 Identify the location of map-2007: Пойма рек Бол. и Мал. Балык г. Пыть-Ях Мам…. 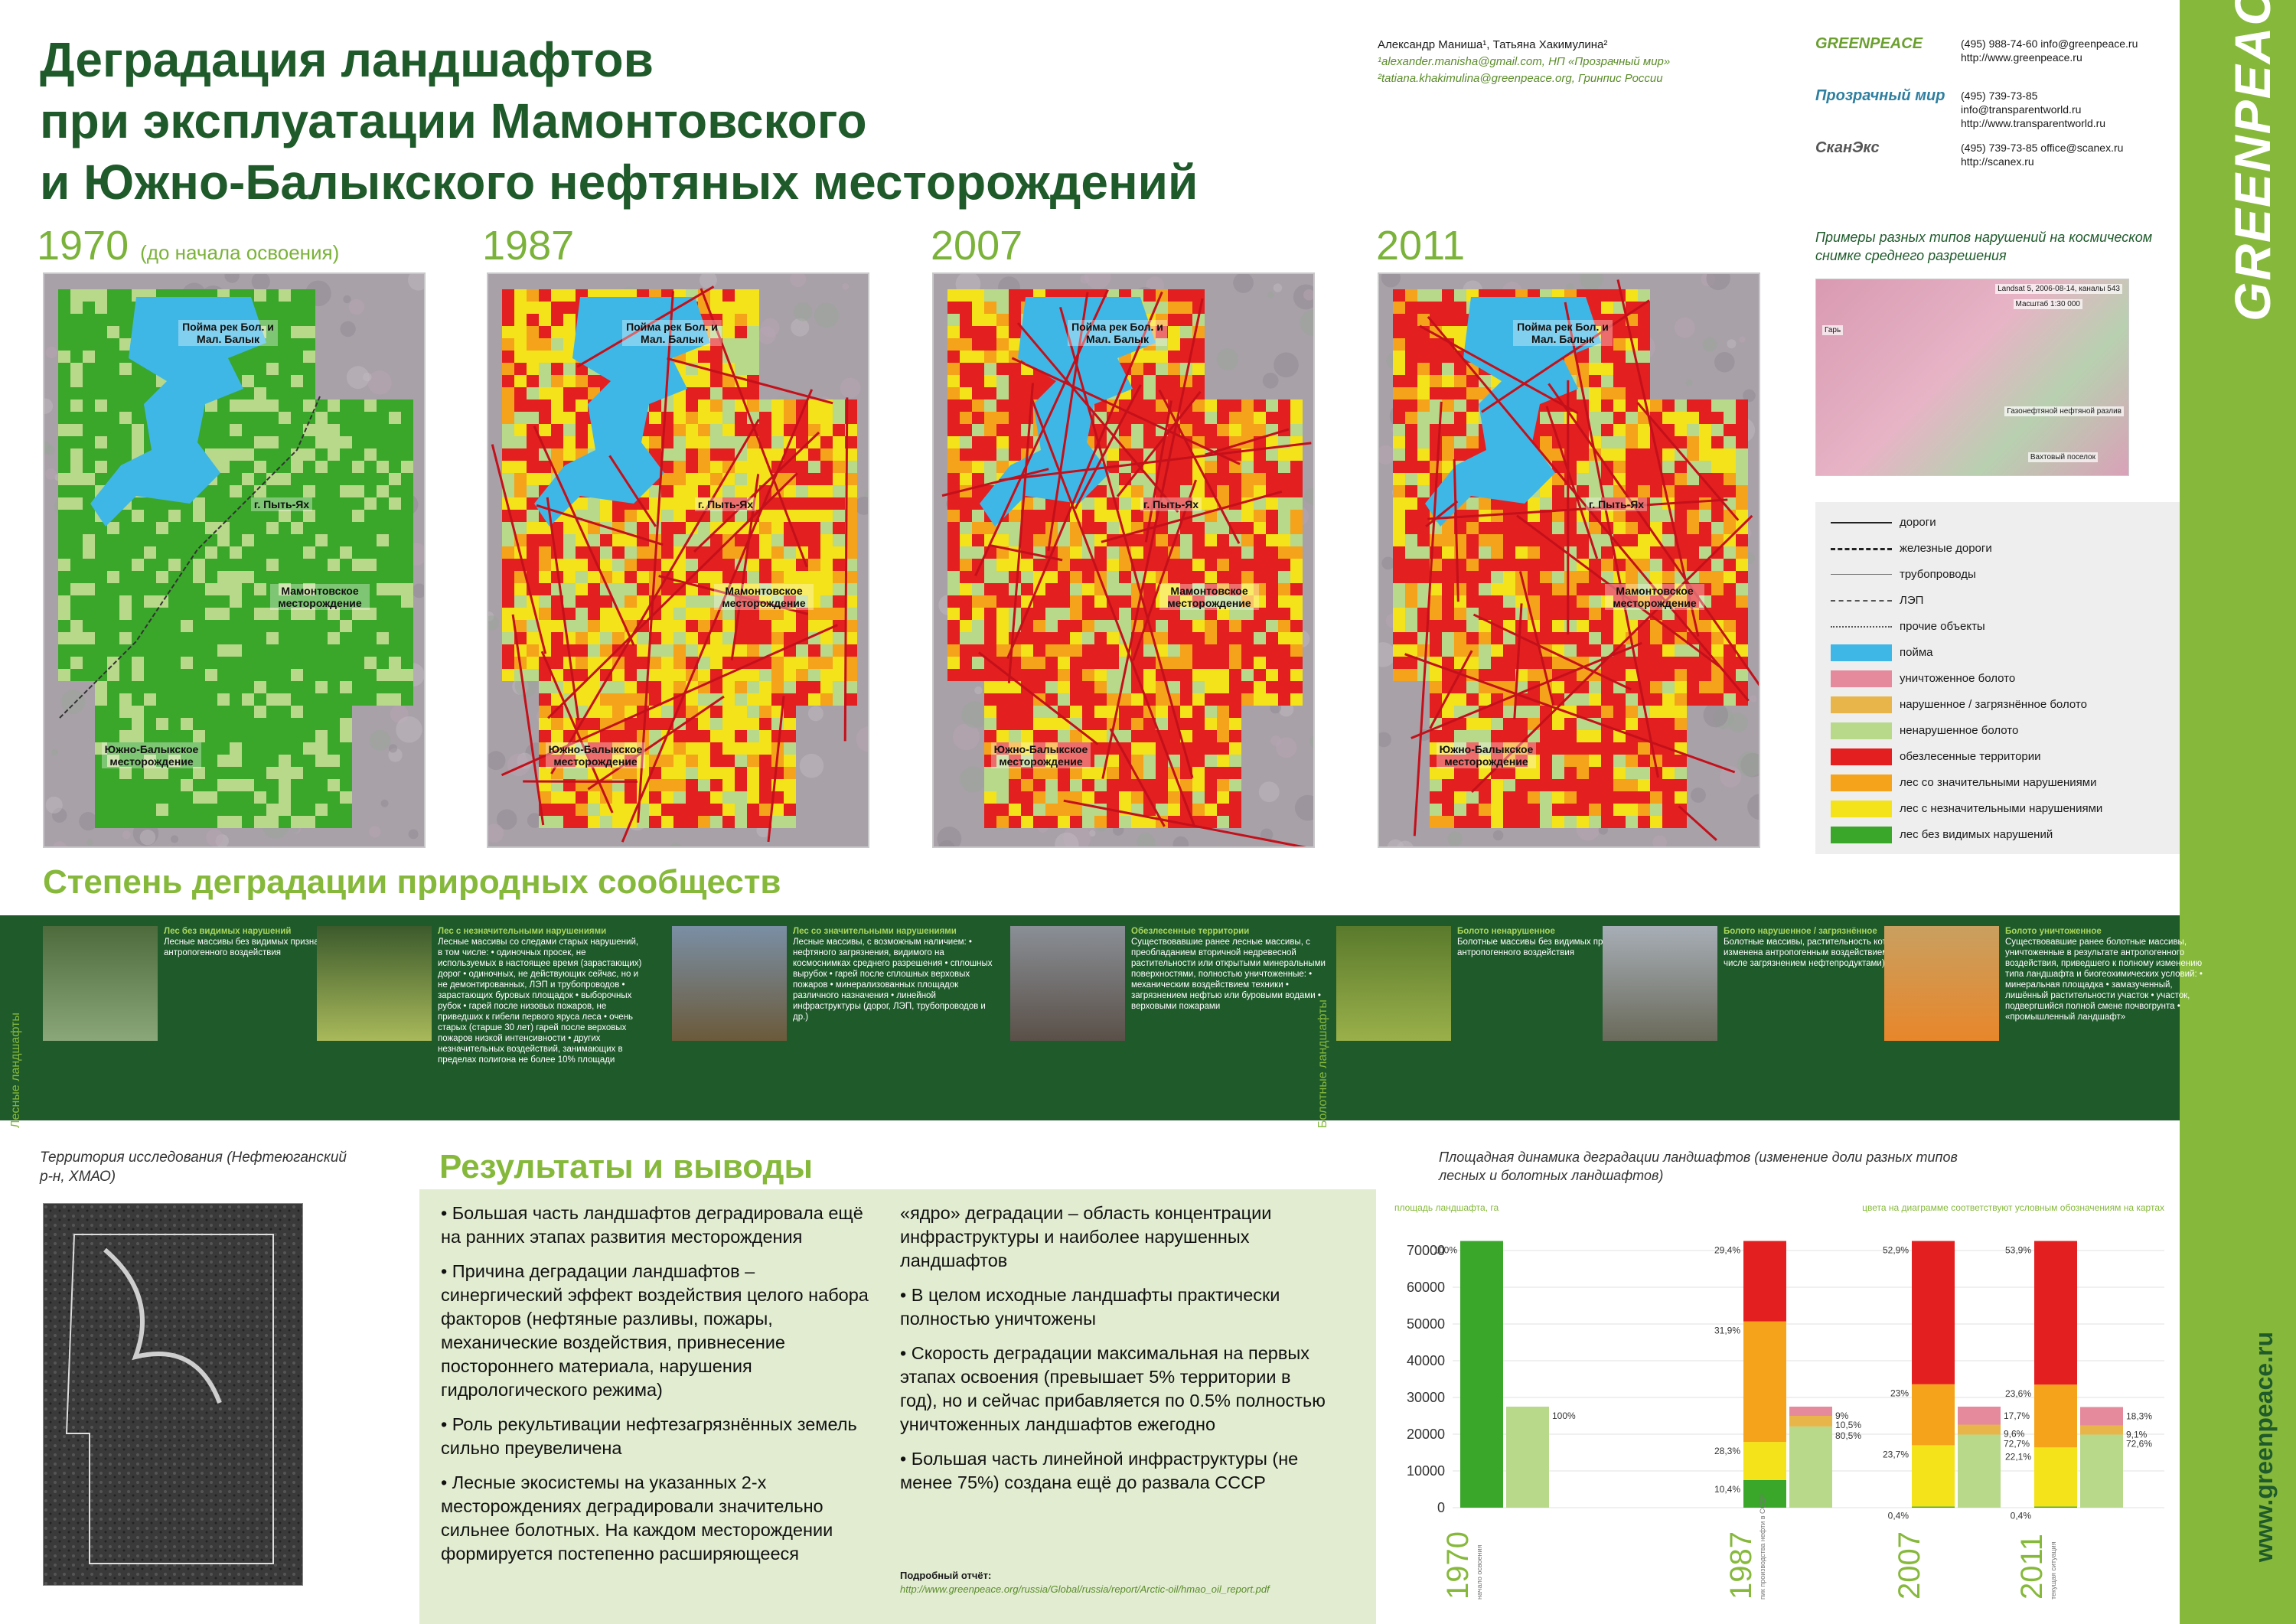
(1123, 560).